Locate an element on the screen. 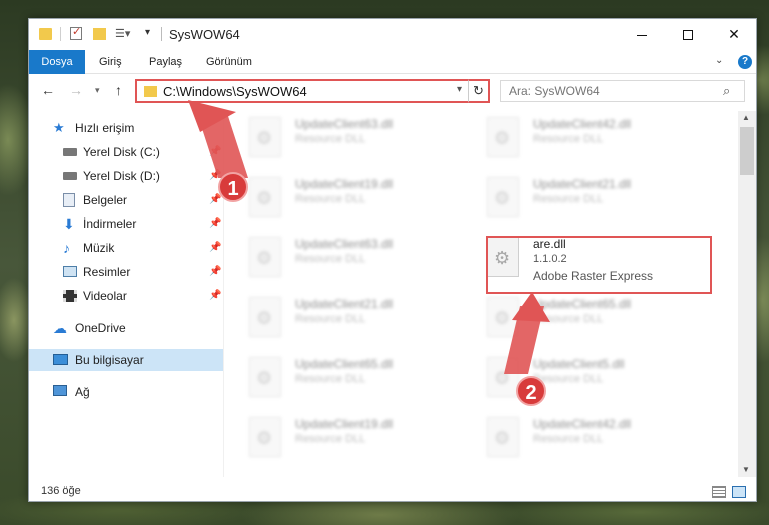 The height and width of the screenshot is (525, 769). arrow-2-head is located at coordinates (531, 307).